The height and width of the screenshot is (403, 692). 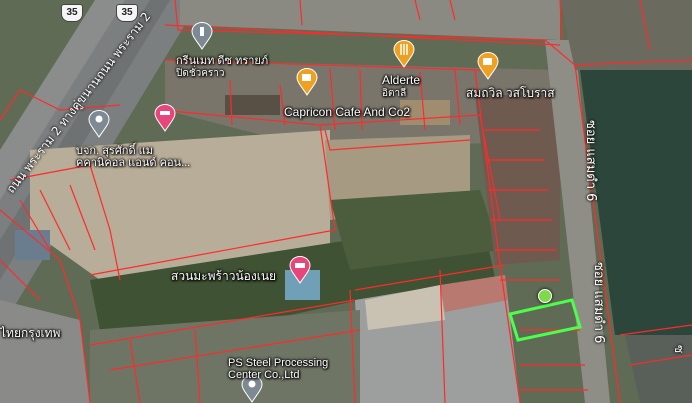 I want to click on soi-label-upper: ซอย แสมดำ 6, so click(x=590, y=161).